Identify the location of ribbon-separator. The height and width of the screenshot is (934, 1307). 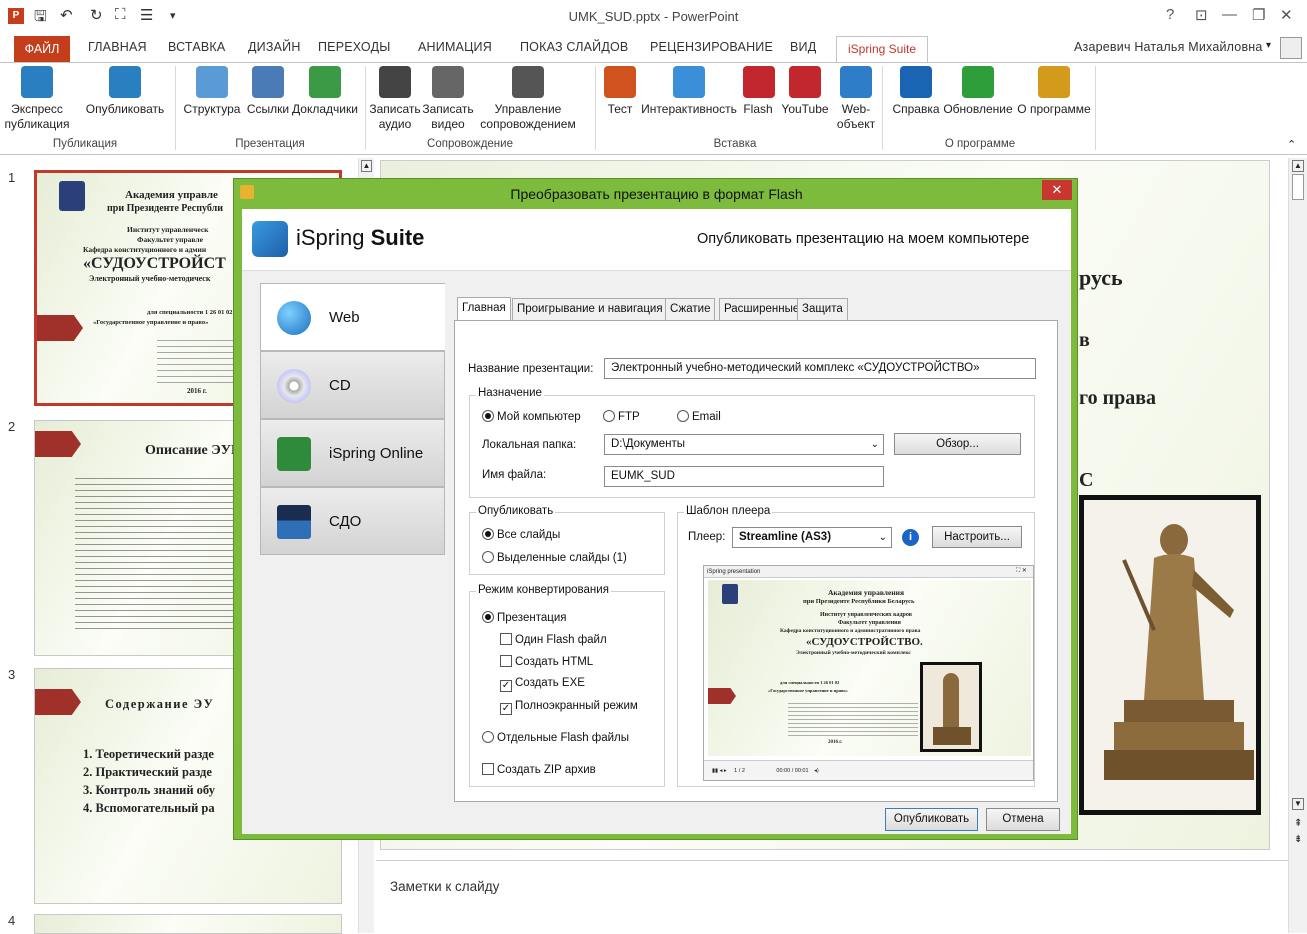
(882, 108).